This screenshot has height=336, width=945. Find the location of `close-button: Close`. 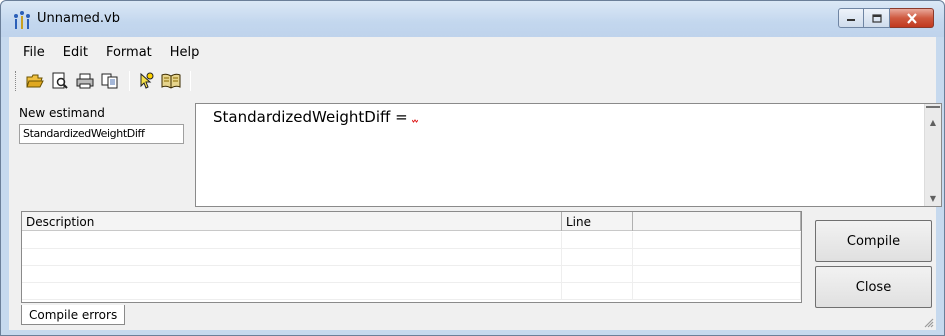

close-button: Close is located at coordinates (873, 287).